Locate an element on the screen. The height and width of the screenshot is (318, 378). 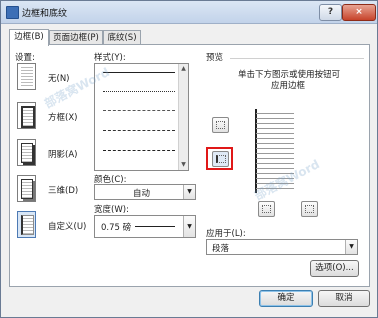
style-option-dash is located at coordinates (139, 130).